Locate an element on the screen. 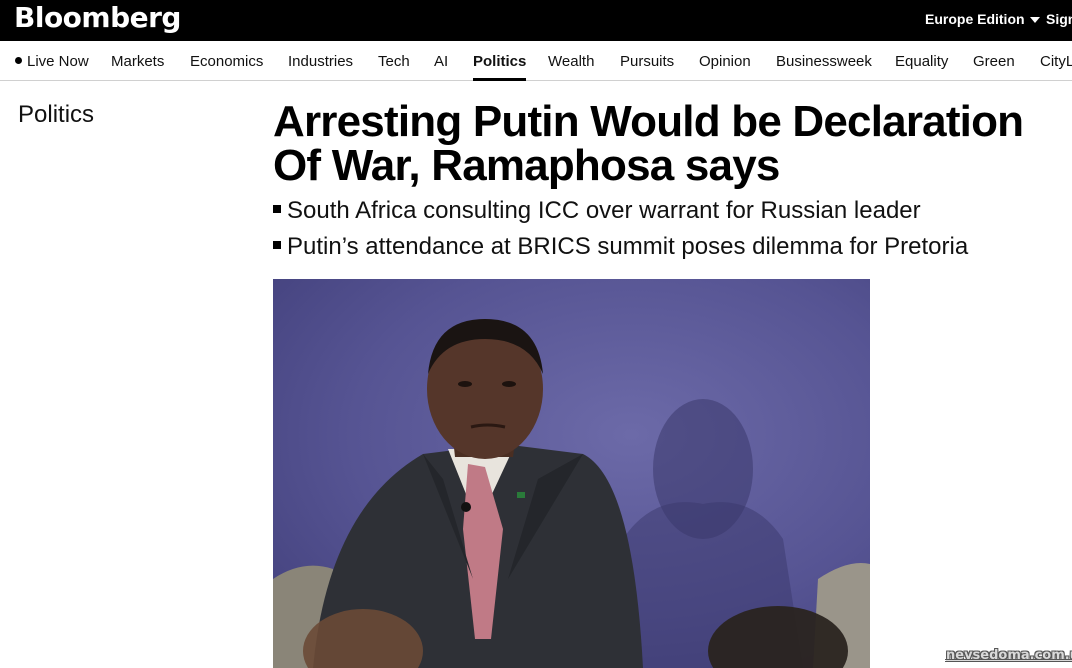  nav-item-businessweek: Businessweek is located at coordinates (824, 62).